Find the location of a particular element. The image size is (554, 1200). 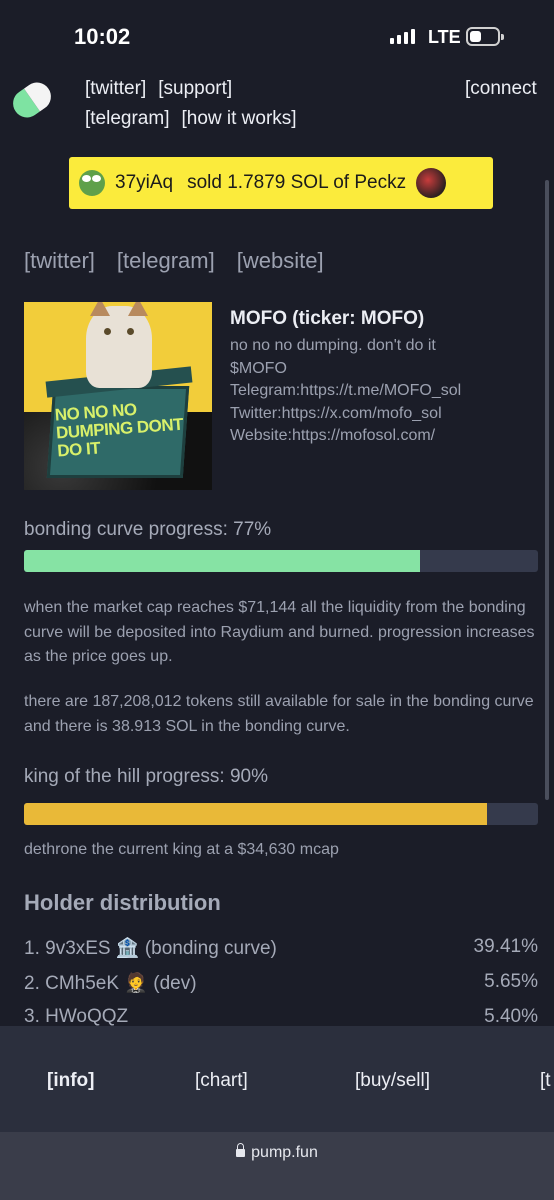

battery-icon is located at coordinates (485, 36).